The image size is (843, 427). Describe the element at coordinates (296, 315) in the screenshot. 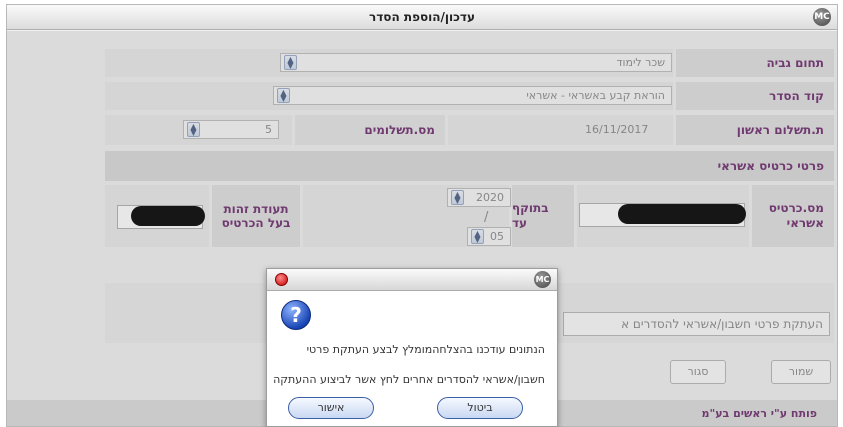

I see `question-icon: ?` at that location.